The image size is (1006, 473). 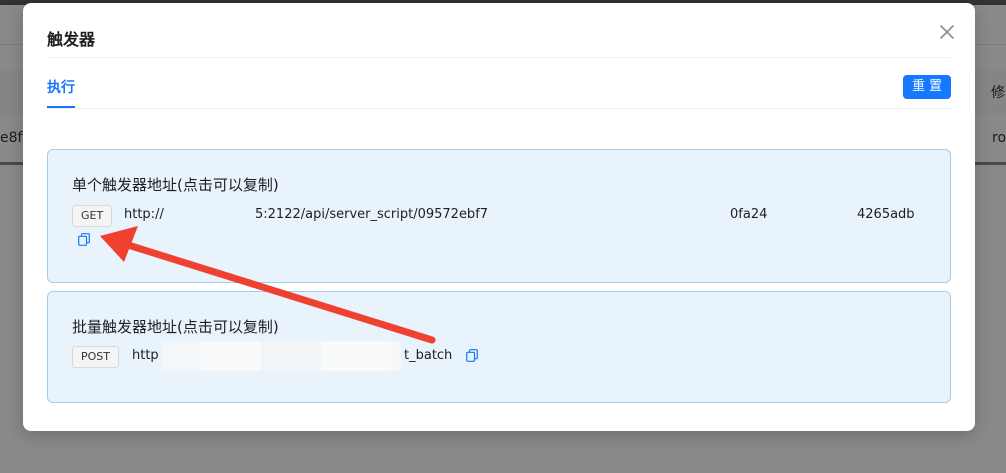 I want to click on tab-execute: 执行, so click(x=61, y=87).